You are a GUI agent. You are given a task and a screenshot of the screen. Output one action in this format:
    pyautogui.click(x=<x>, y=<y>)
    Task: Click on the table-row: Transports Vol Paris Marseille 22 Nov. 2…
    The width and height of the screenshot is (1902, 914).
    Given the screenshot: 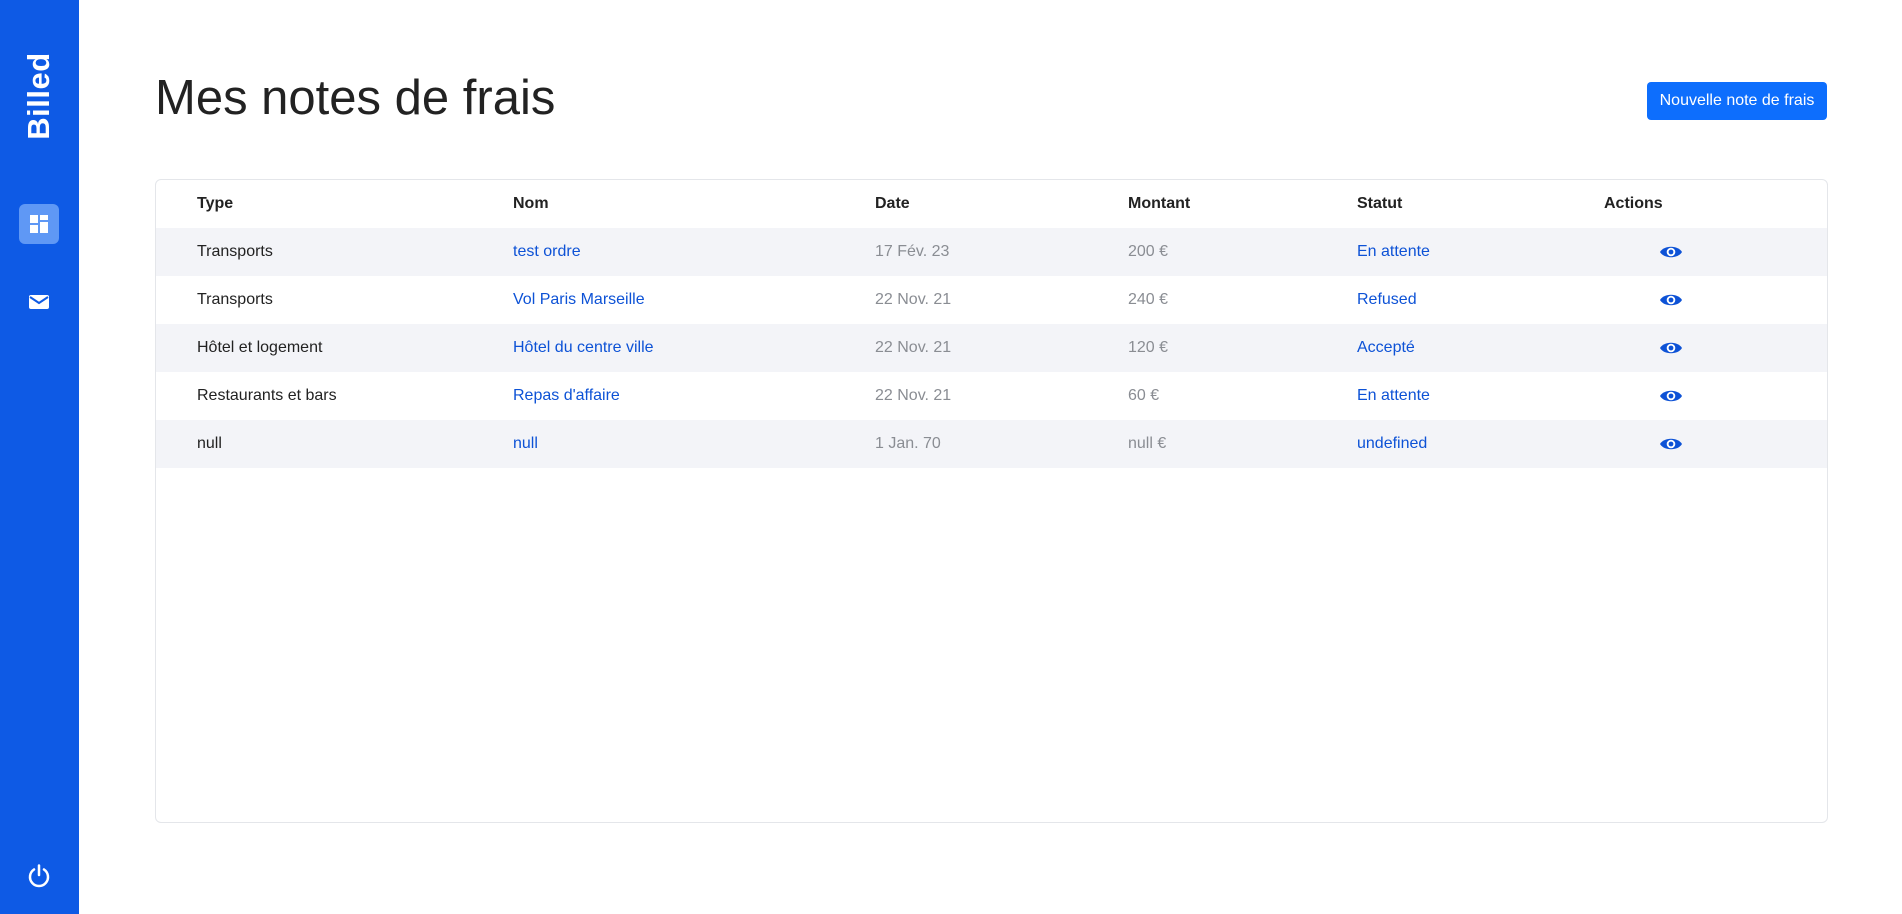 What is the action you would take?
    pyautogui.click(x=991, y=300)
    